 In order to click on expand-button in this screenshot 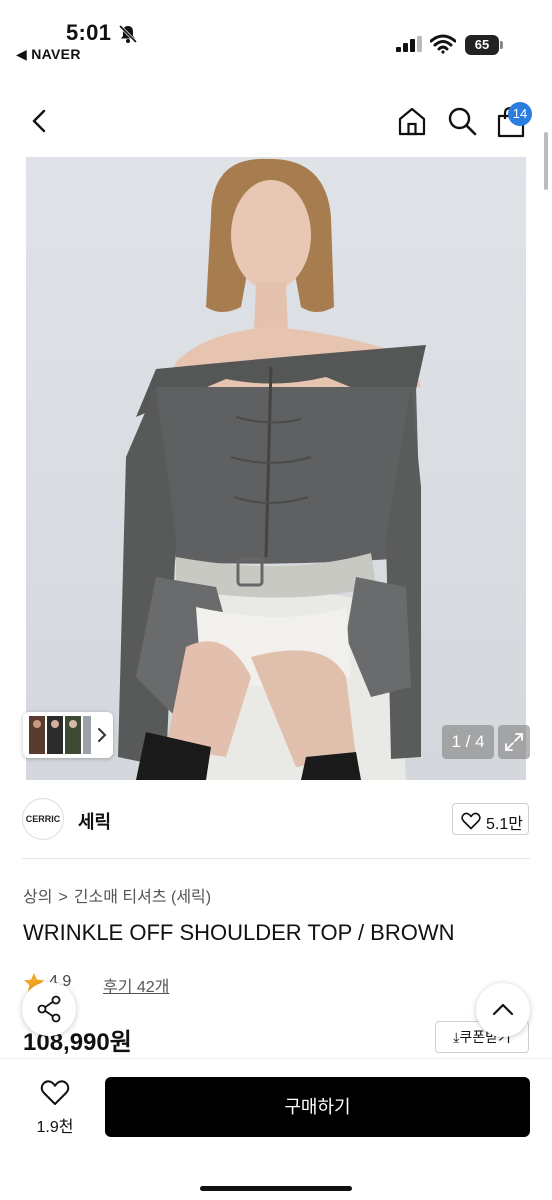, I will do `click(514, 742)`.